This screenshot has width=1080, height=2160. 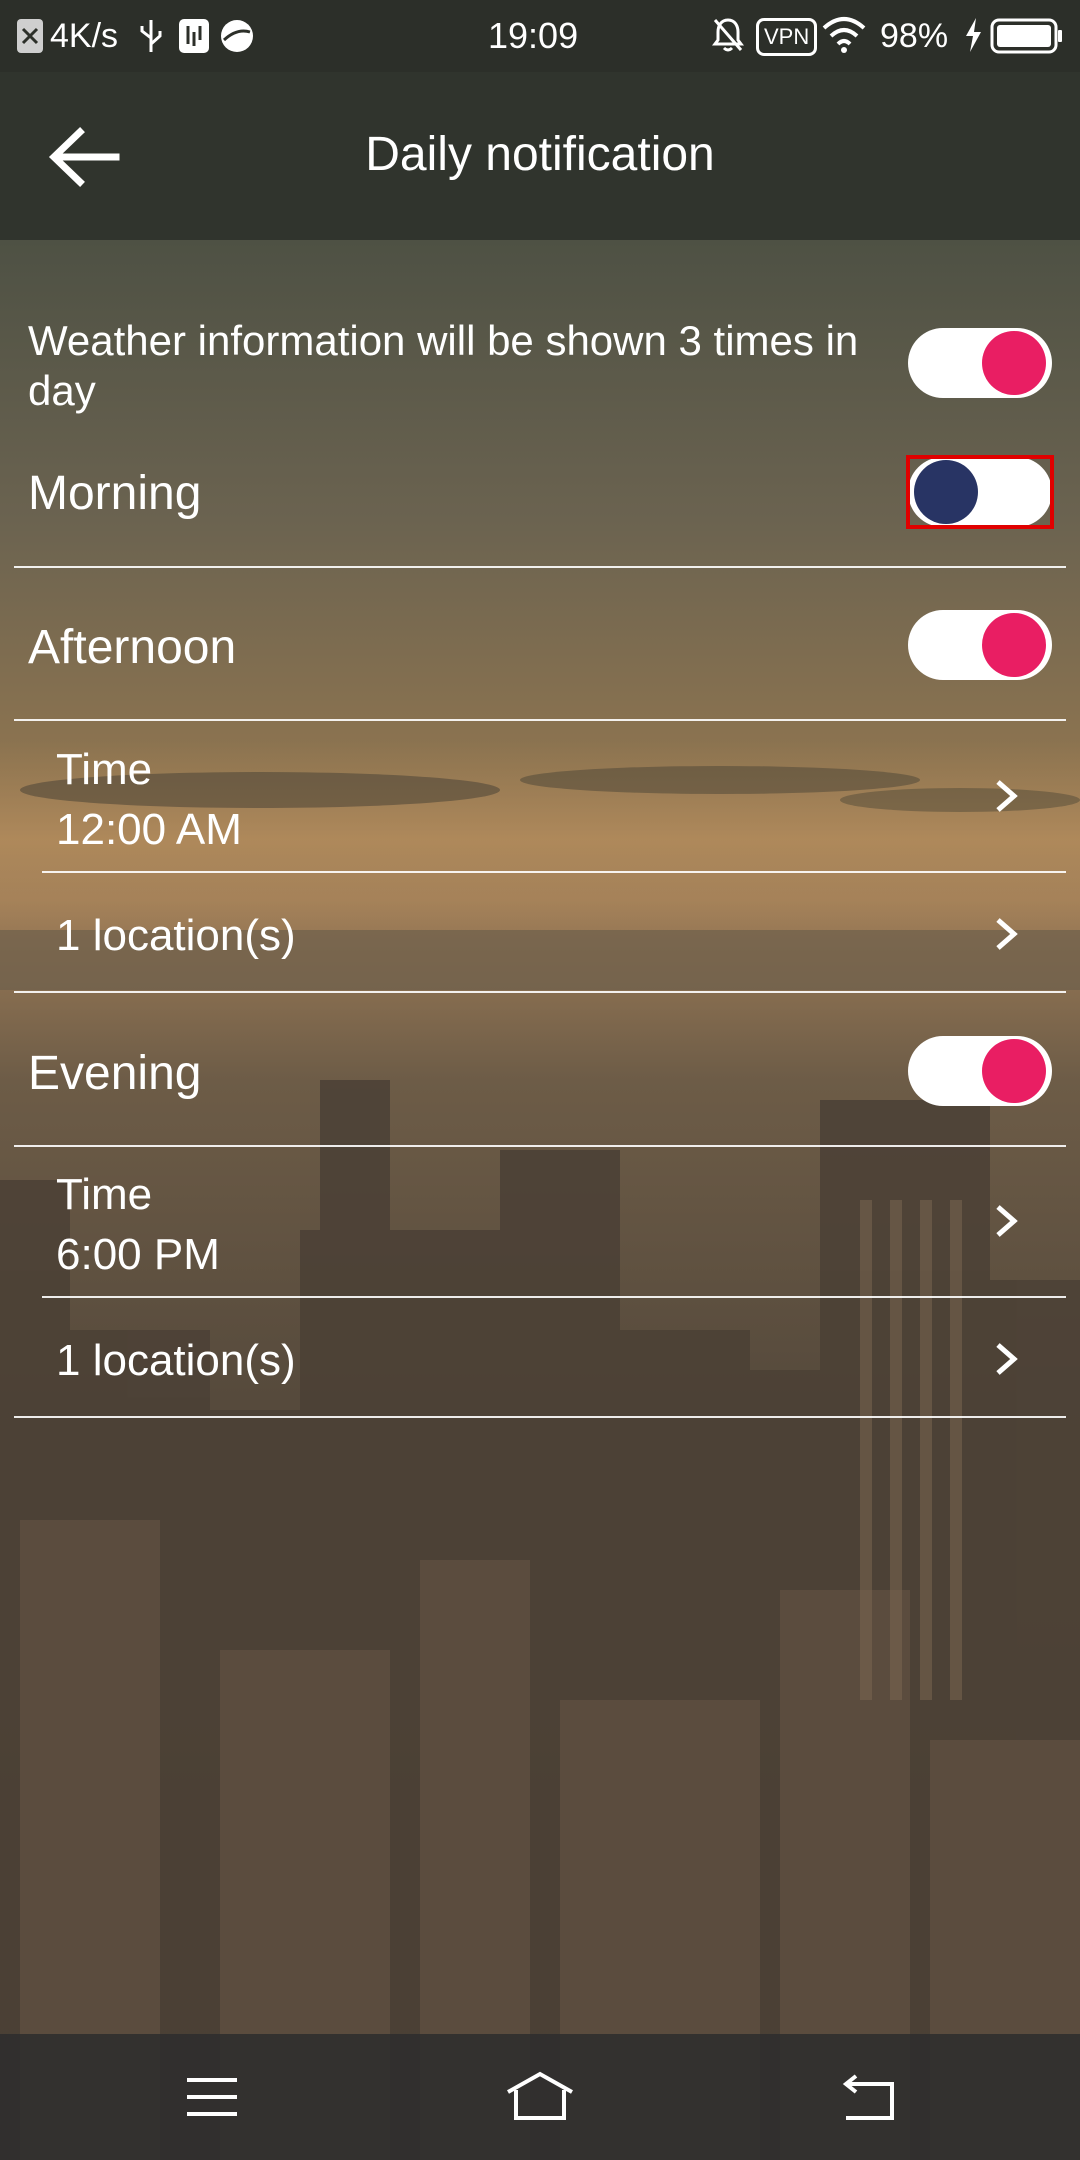 I want to click on mute-bell-icon, so click(x=728, y=35).